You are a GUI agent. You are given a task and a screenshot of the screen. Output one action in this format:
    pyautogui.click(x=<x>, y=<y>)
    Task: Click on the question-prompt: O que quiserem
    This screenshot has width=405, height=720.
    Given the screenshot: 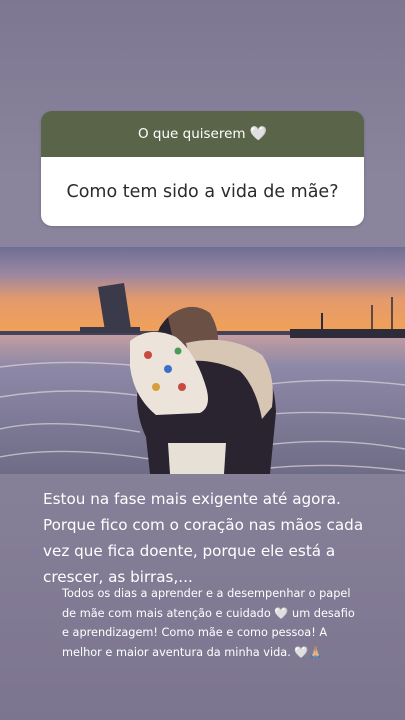 What is the action you would take?
    pyautogui.click(x=191, y=134)
    